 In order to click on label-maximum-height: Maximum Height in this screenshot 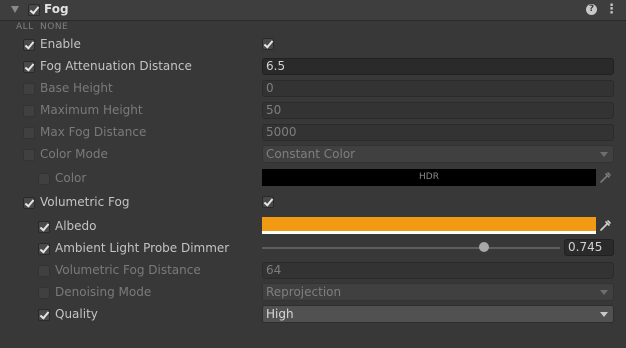, I will do `click(91, 110)`.